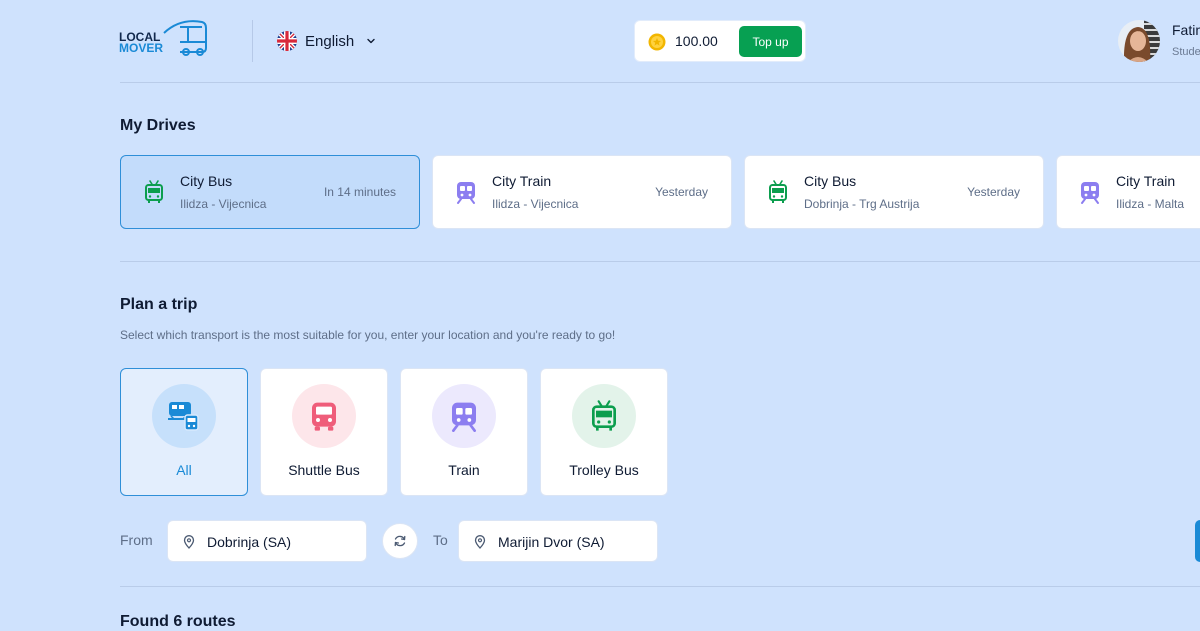 The width and height of the screenshot is (1200, 631). Describe the element at coordinates (178, 621) in the screenshot. I see `found-routes-title: Found 6 routes` at that location.